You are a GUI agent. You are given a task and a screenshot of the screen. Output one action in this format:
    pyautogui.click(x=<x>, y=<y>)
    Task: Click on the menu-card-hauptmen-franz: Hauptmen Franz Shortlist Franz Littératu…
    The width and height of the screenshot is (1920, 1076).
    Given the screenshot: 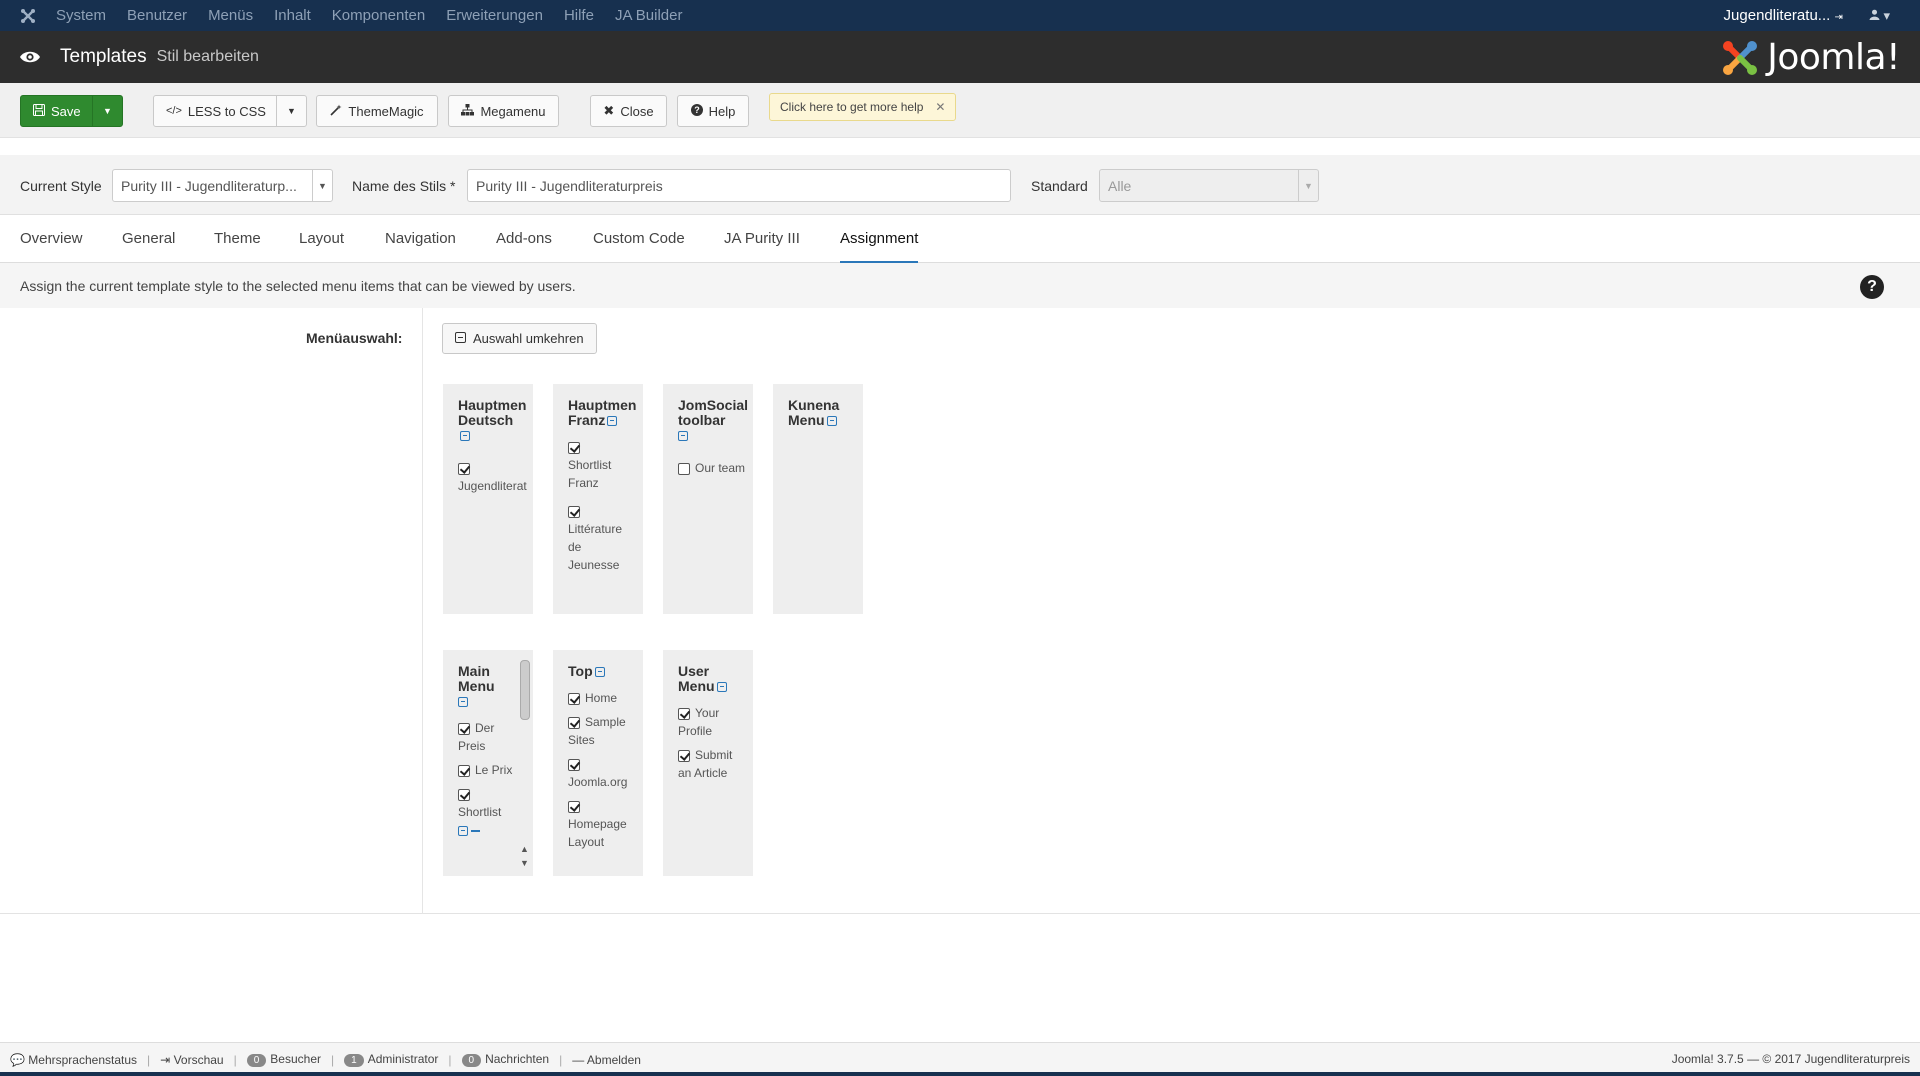 What is the action you would take?
    pyautogui.click(x=598, y=499)
    